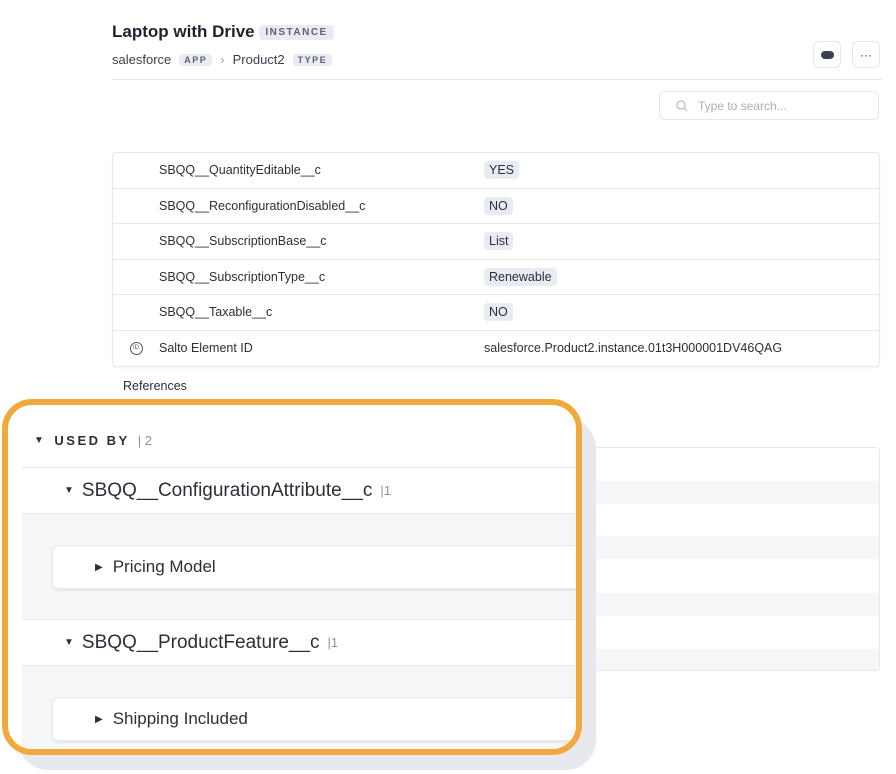 This screenshot has width=896, height=774. What do you see at coordinates (164, 566) in the screenshot?
I see `item-label: Pricing Model` at bounding box center [164, 566].